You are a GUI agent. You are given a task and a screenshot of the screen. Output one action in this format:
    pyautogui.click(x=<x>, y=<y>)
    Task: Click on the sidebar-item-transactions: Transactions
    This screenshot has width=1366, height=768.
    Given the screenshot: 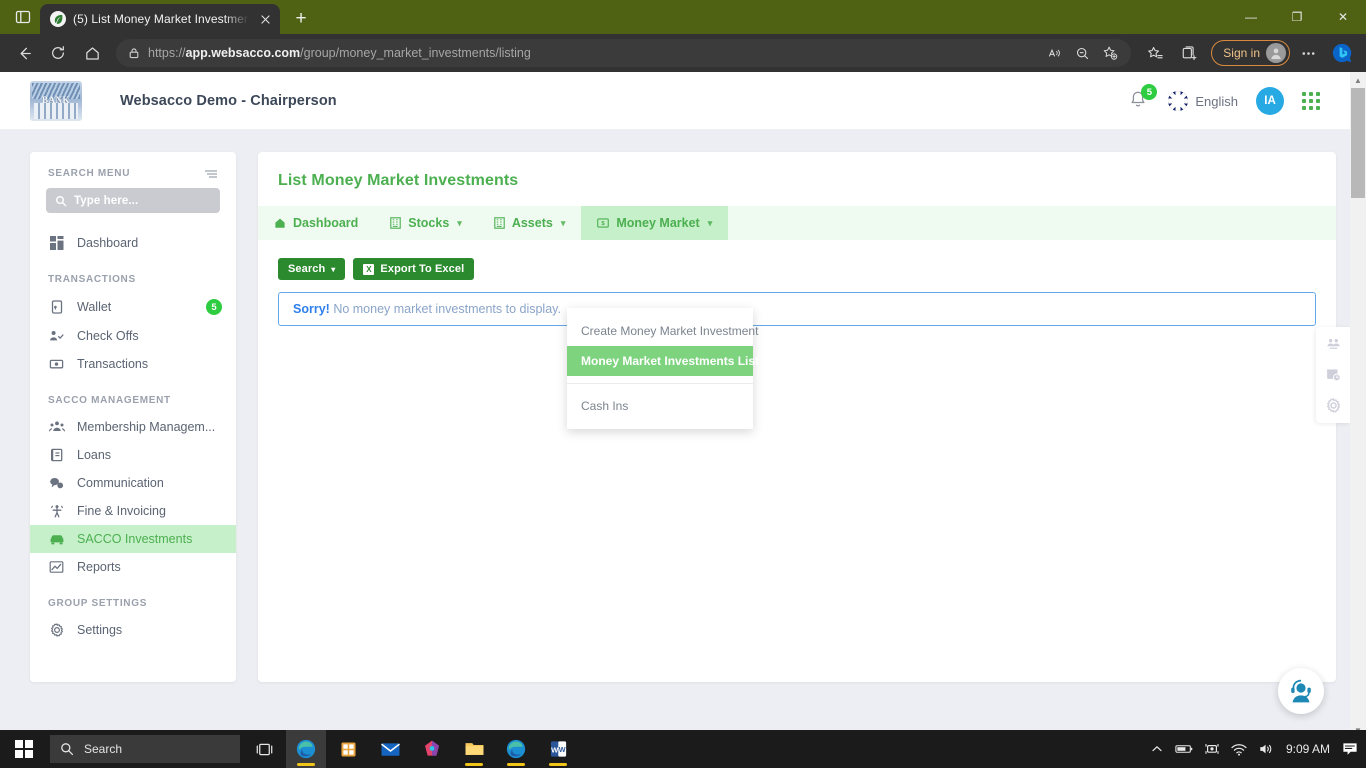 What is the action you would take?
    pyautogui.click(x=133, y=364)
    